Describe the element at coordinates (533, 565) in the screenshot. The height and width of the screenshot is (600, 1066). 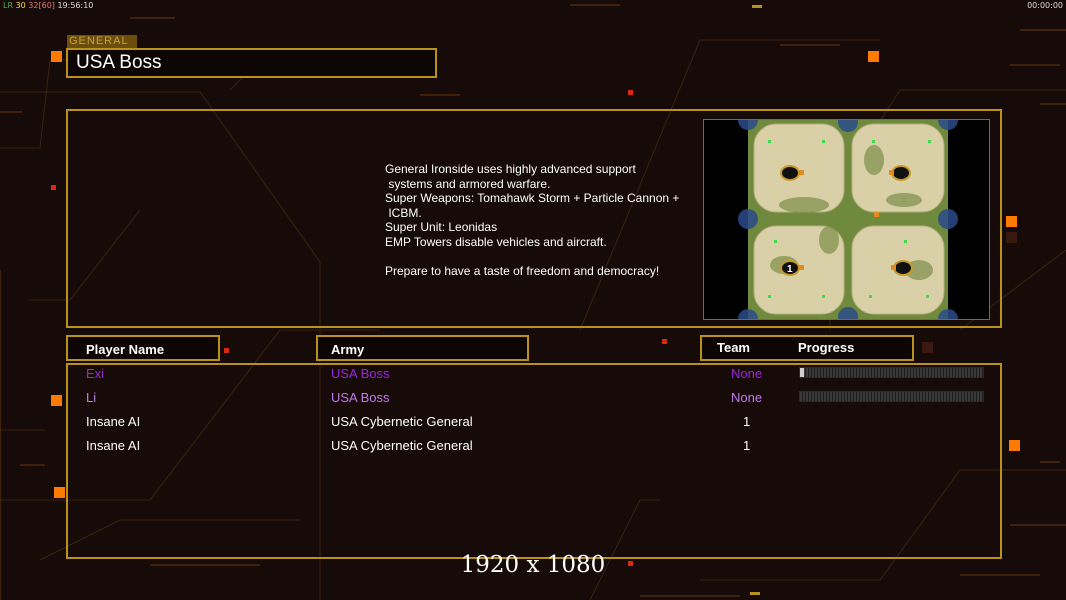
I see `resolution-label: 1920 x 1080` at that location.